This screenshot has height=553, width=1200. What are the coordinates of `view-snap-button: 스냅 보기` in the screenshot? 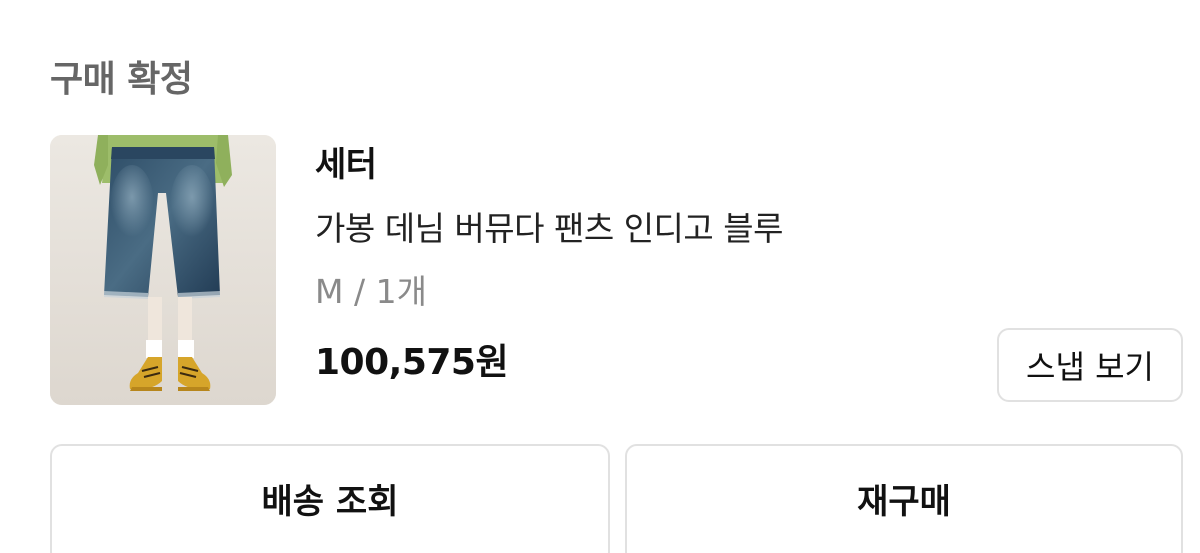 It's located at (1090, 365).